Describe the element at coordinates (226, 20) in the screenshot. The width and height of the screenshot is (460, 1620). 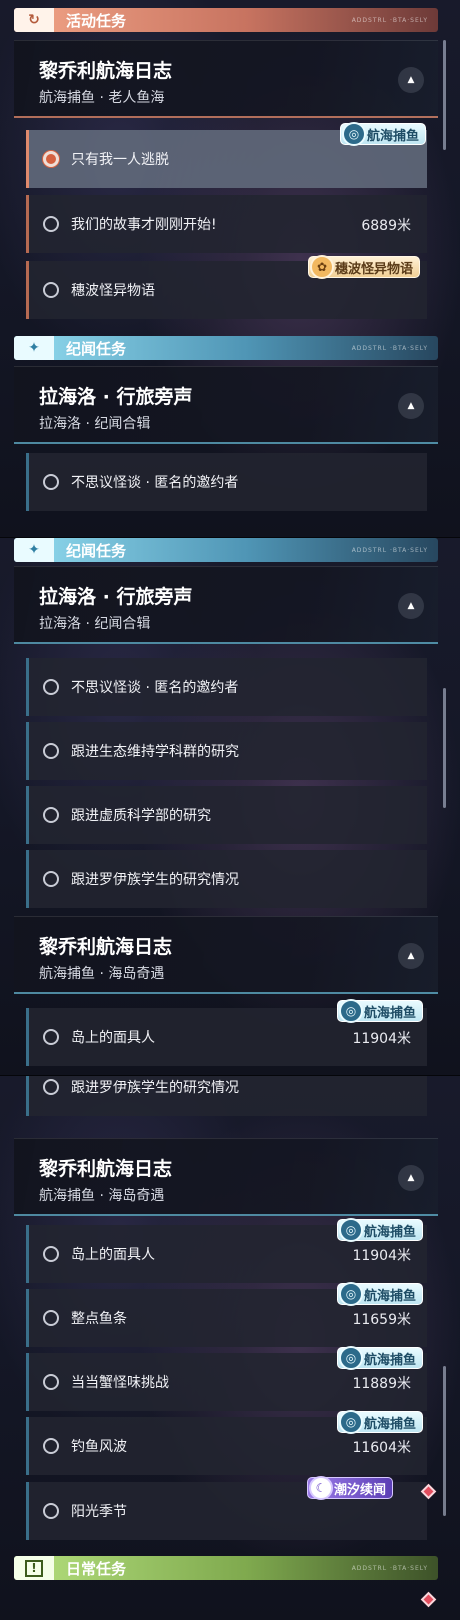
I see `category-activity-quests: ↻ 活动任务 ADDSTRL ·BTA·SELY` at that location.